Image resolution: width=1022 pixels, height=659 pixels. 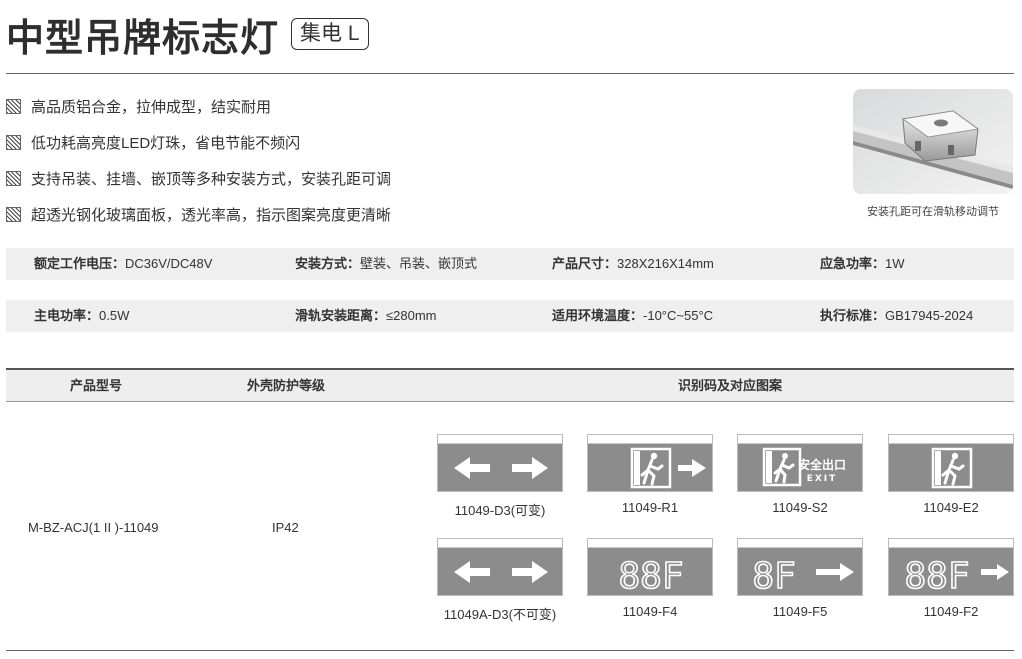 I want to click on sign-item: 8F 11049-F5, so click(x=800, y=578).